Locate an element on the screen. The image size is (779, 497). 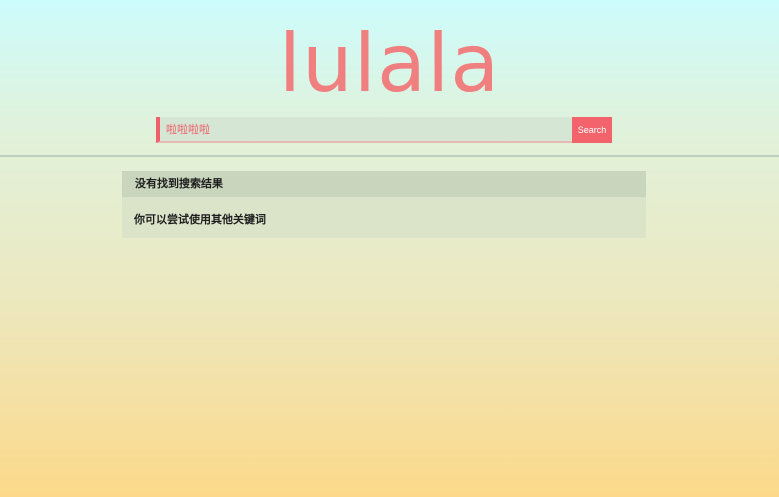
no-results-message: 你可以尝试使用其他关键词 is located at coordinates (200, 219).